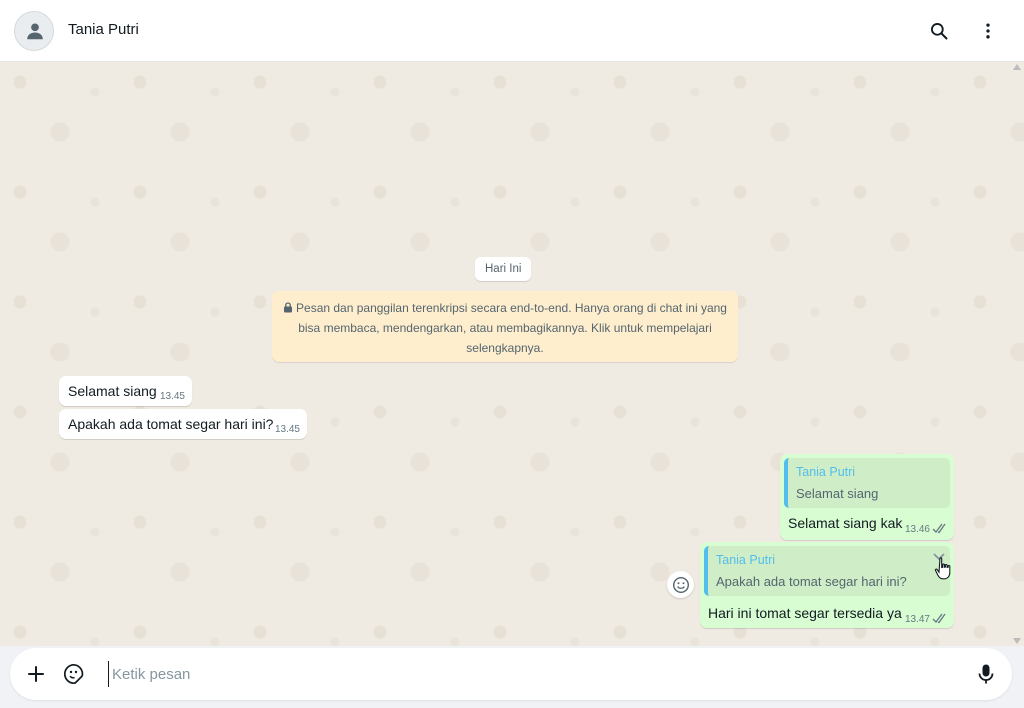 The width and height of the screenshot is (1024, 708). I want to click on compose-box, so click(511, 674).